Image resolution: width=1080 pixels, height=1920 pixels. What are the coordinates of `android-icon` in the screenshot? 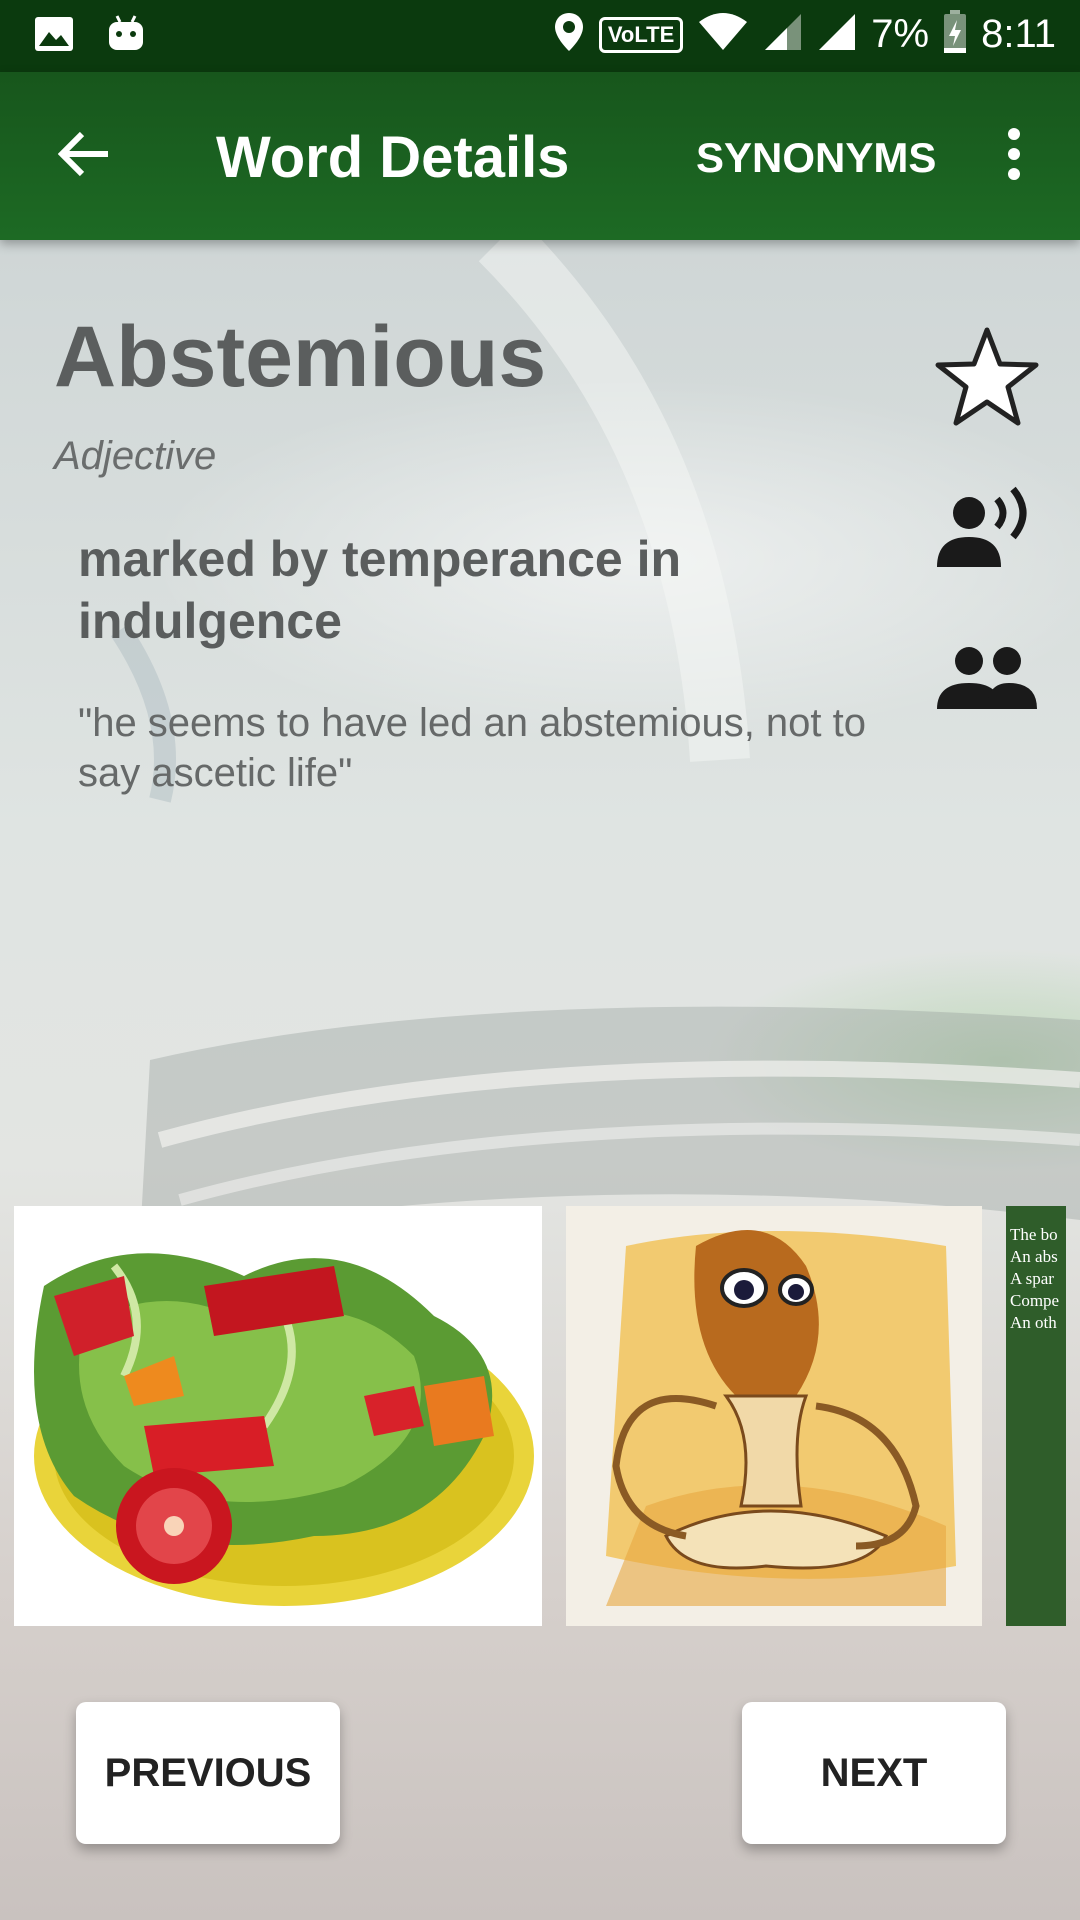 It's located at (126, 36).